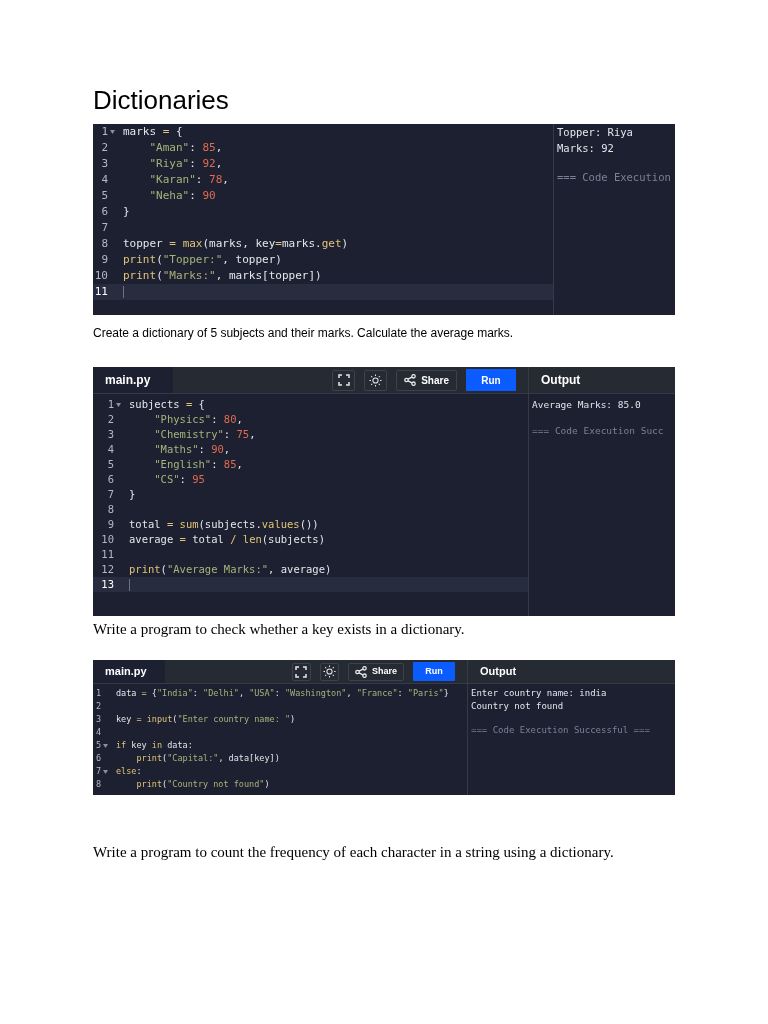 The height and width of the screenshot is (1024, 768). Describe the element at coordinates (595, 132) in the screenshot. I see `output-line: Topper: Riya` at that location.